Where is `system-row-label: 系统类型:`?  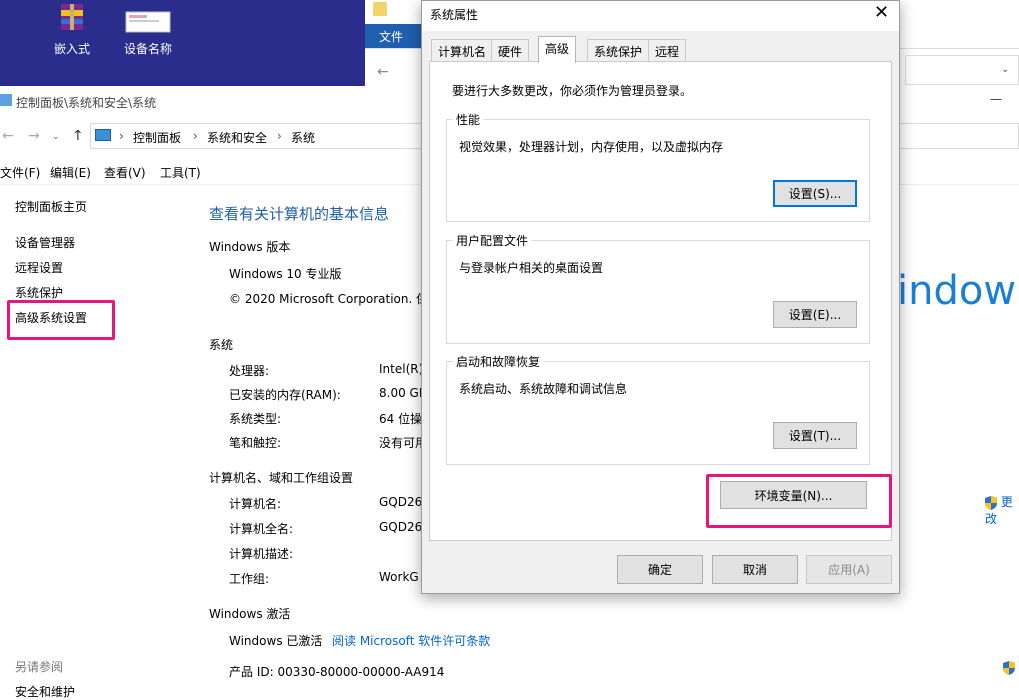
system-row-label: 系统类型: is located at coordinates (255, 419).